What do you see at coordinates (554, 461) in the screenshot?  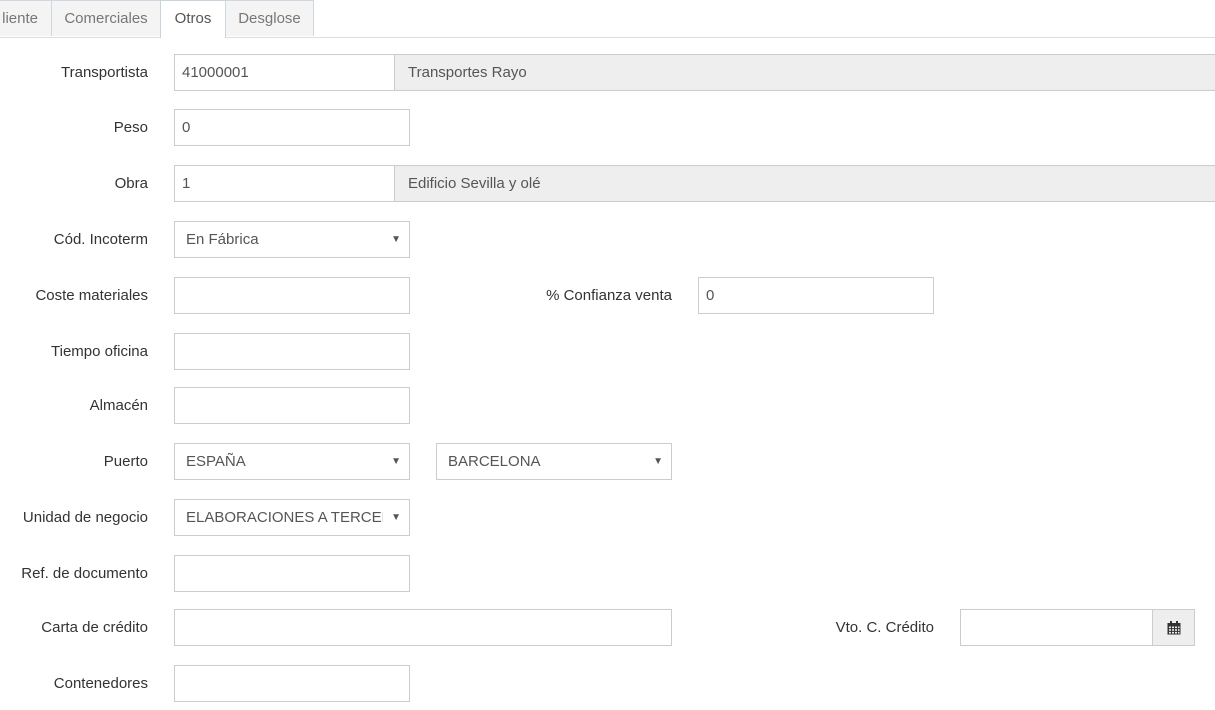 I see `puerto-port-select: BARCELONA ▼` at bounding box center [554, 461].